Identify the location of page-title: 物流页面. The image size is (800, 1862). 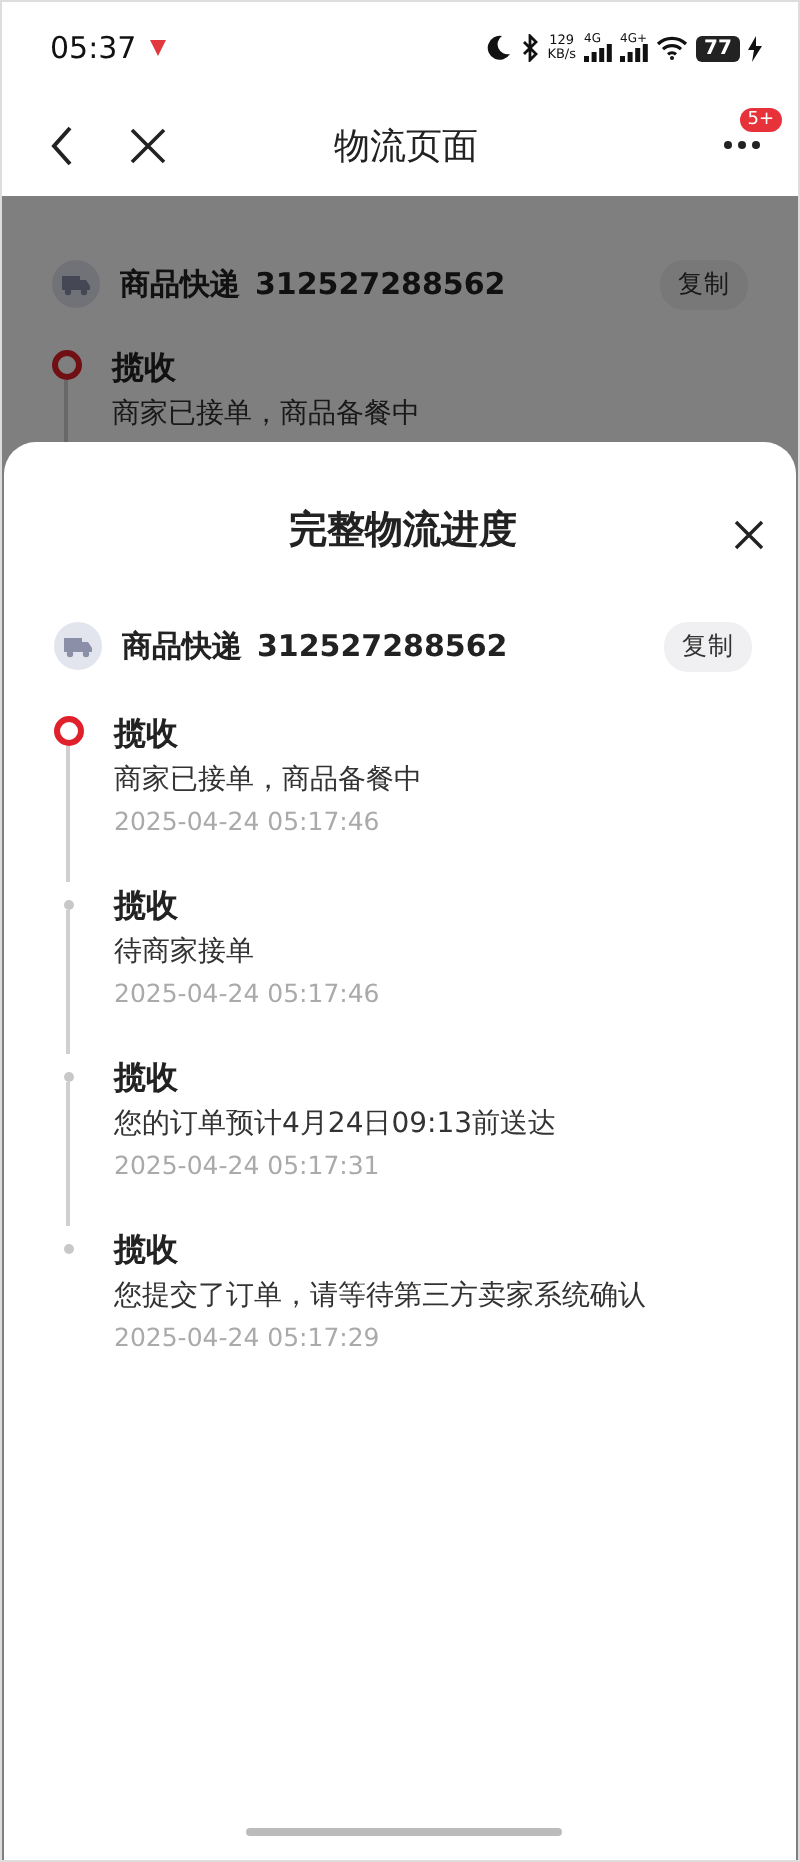
(406, 146).